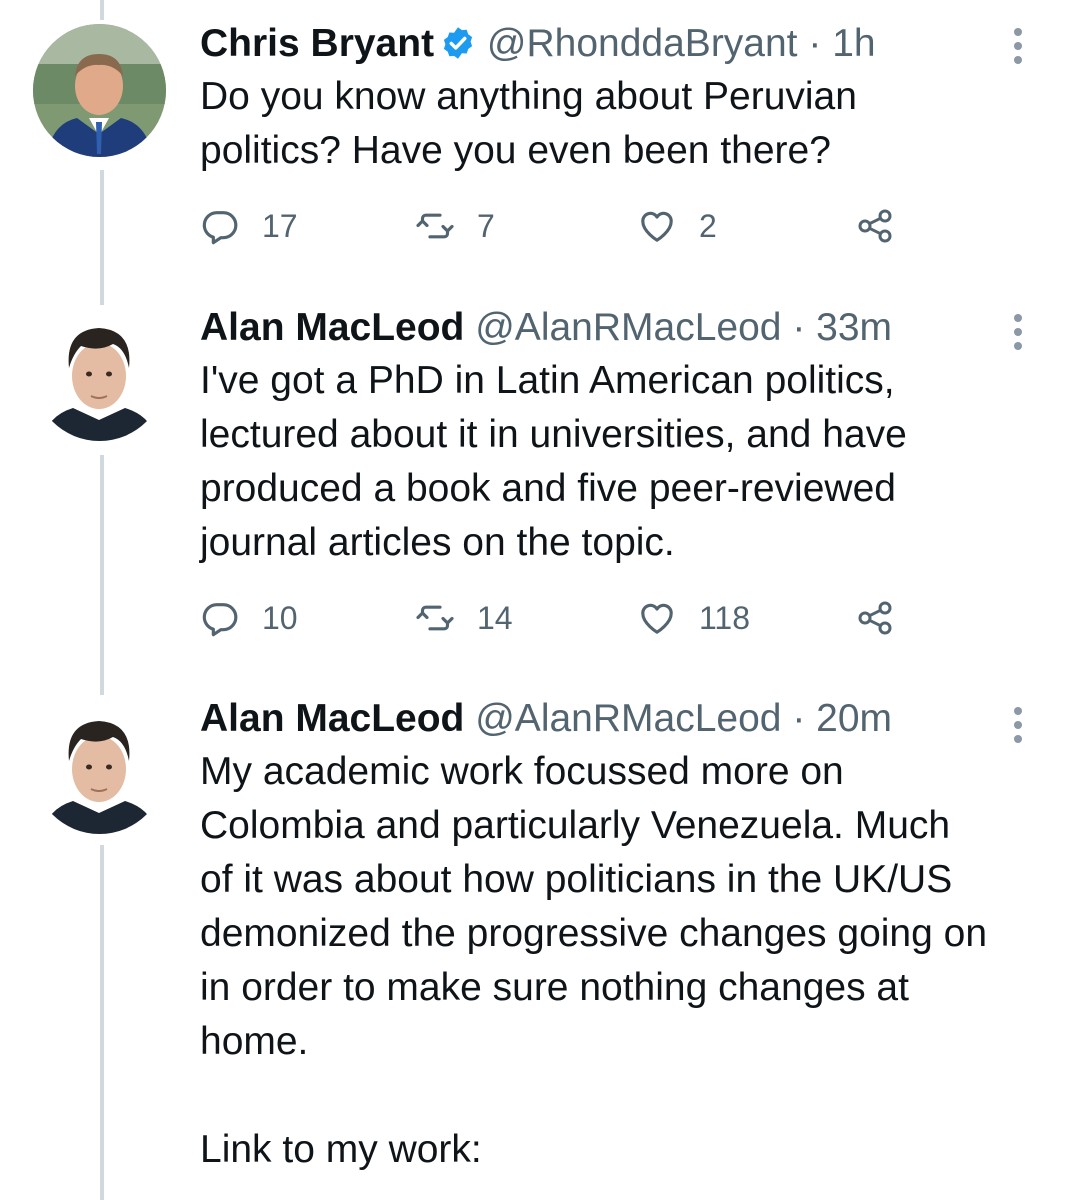 The image size is (1073, 1200). What do you see at coordinates (249, 618) in the screenshot?
I see `reply-button: 10` at bounding box center [249, 618].